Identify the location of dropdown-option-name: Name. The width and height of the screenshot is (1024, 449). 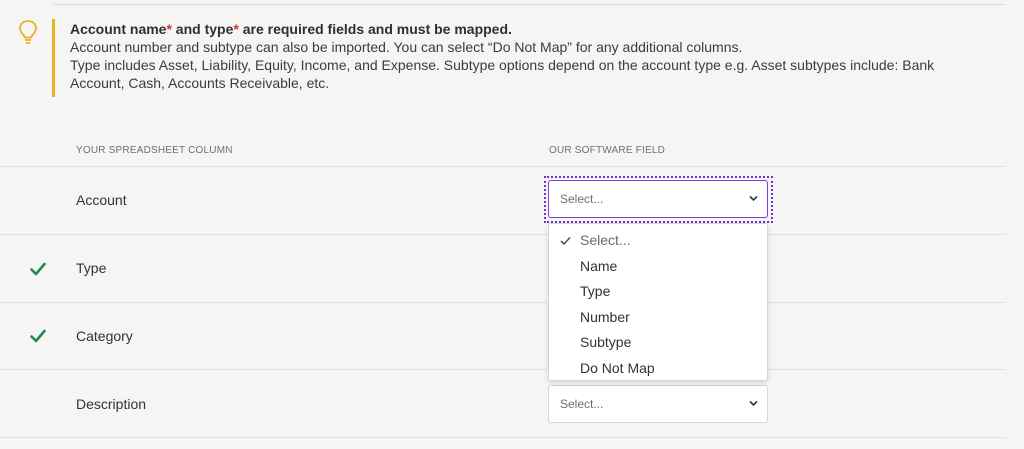
(658, 267).